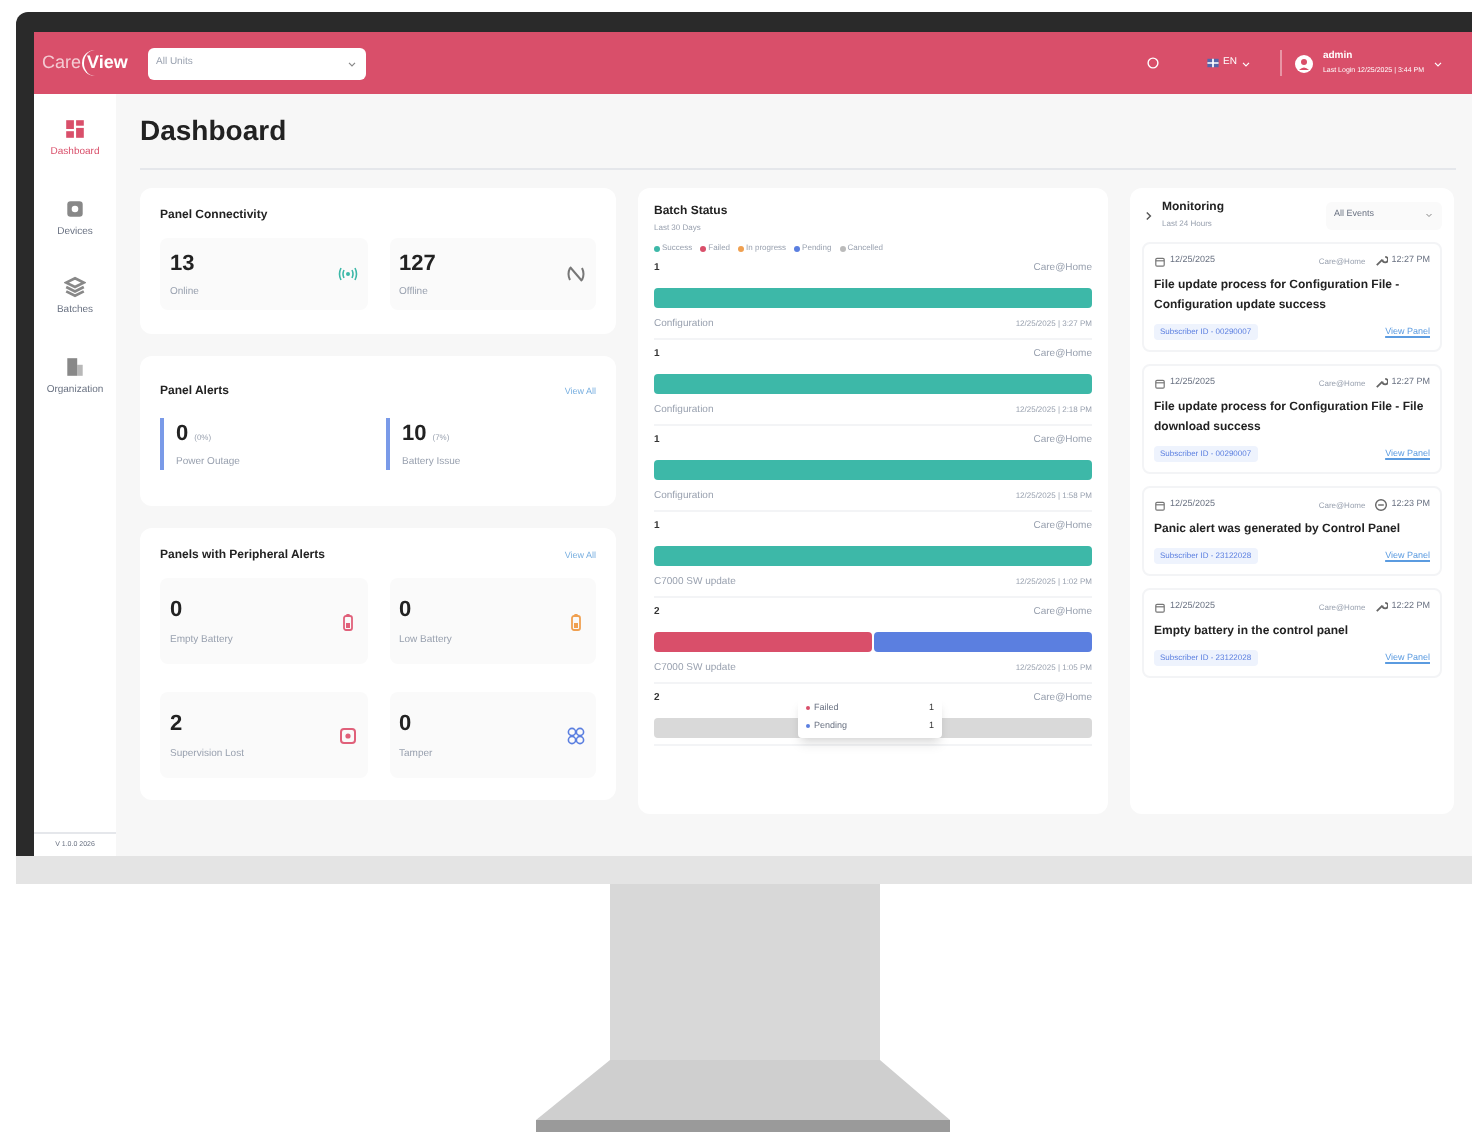  Describe the element at coordinates (104, 63) in the screenshot. I see `logo-text: View` at that location.